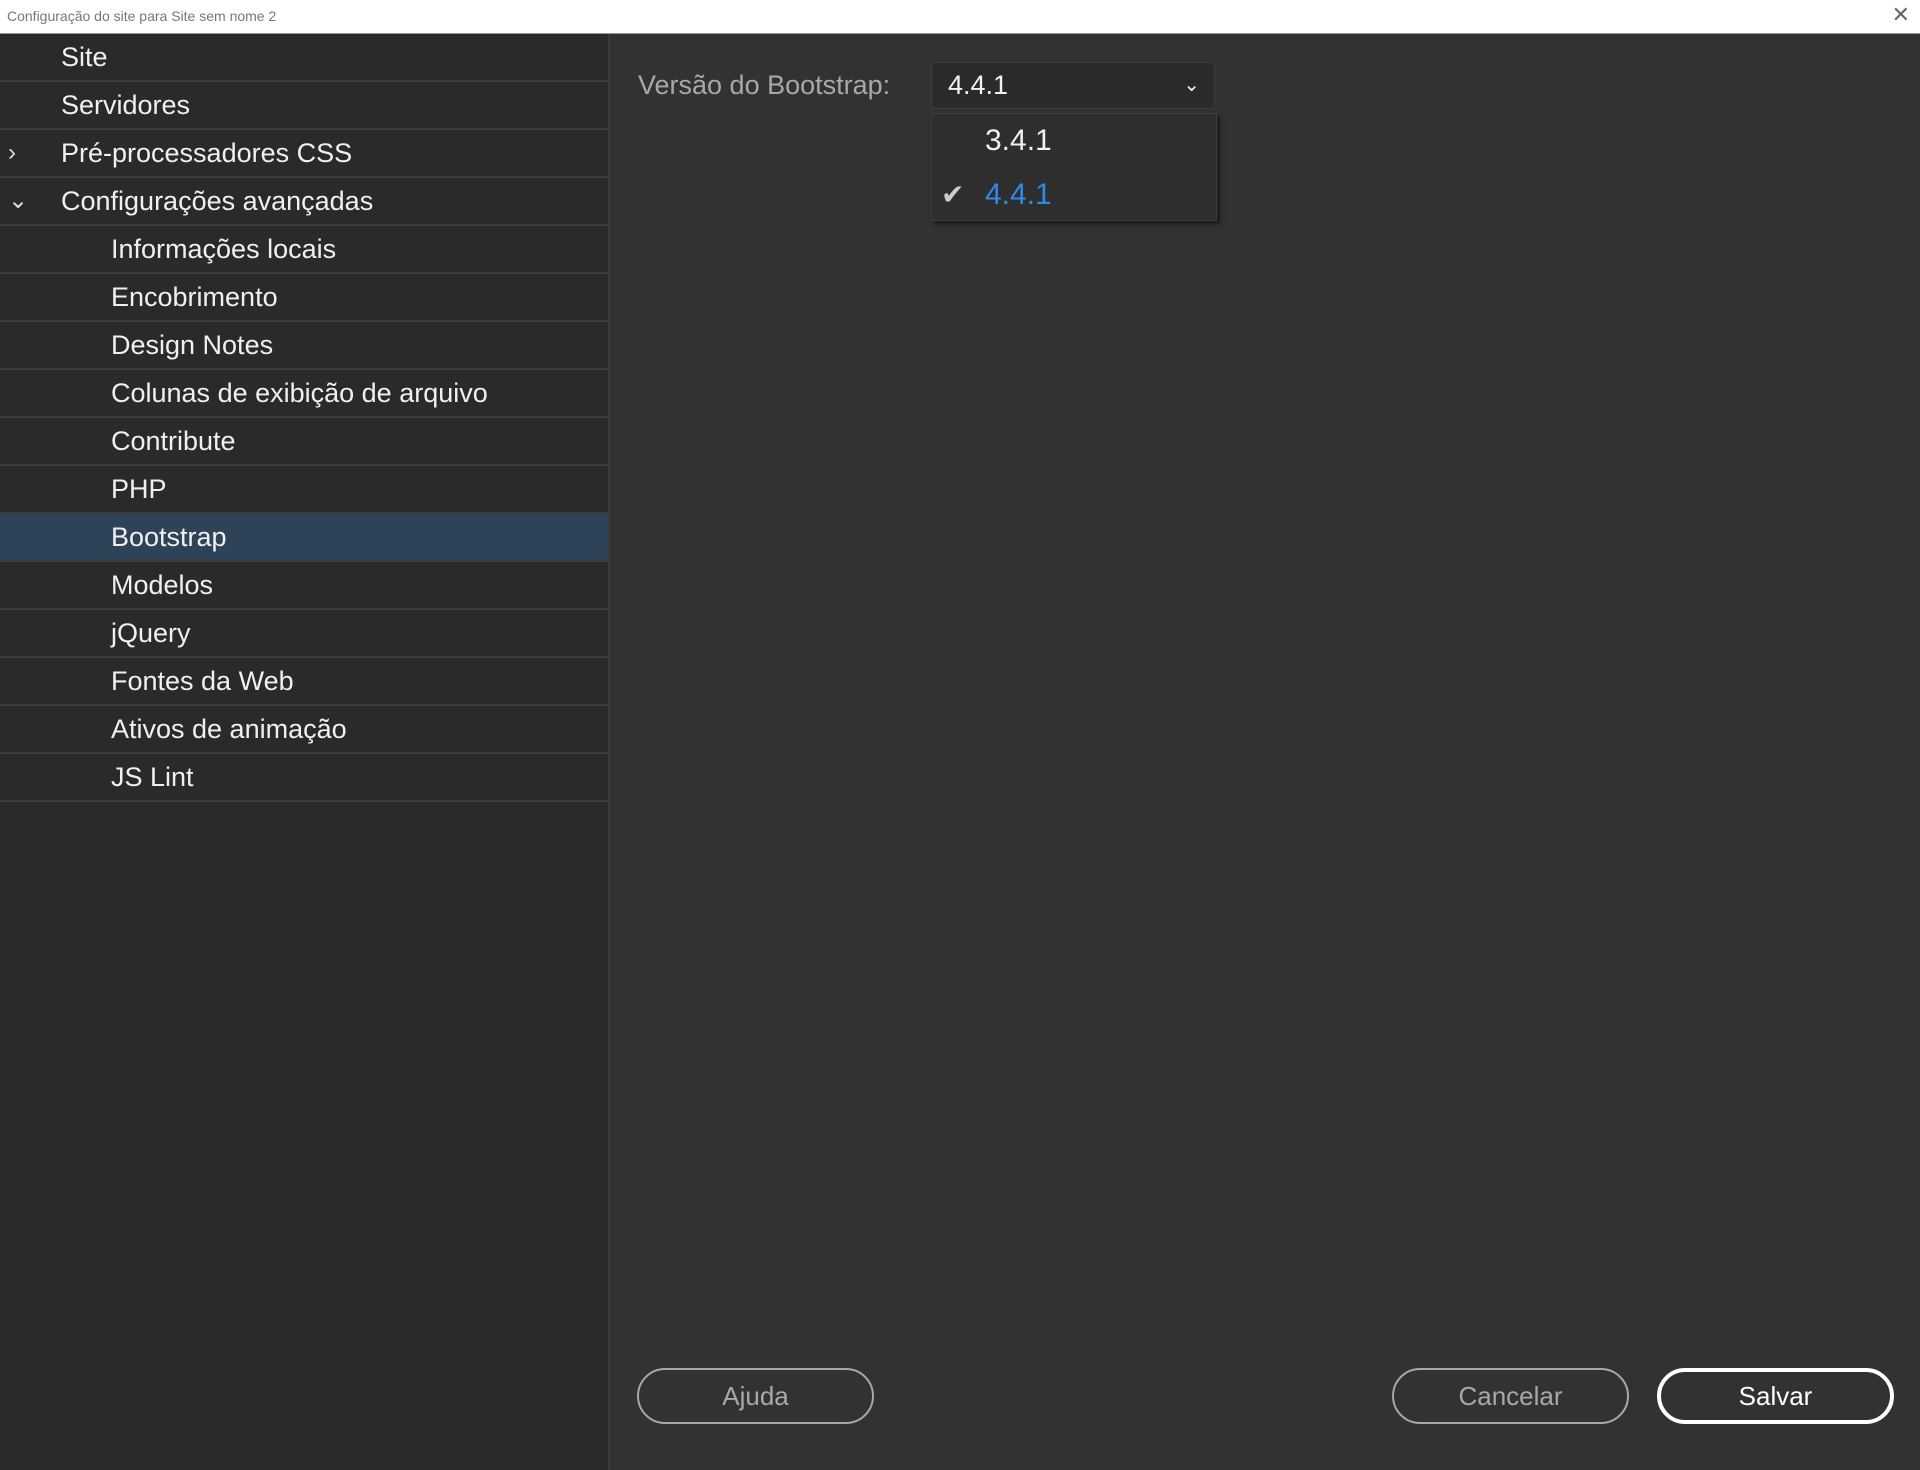  What do you see at coordinates (169, 537) in the screenshot?
I see `sidebar-item-label: Bootstrap` at bounding box center [169, 537].